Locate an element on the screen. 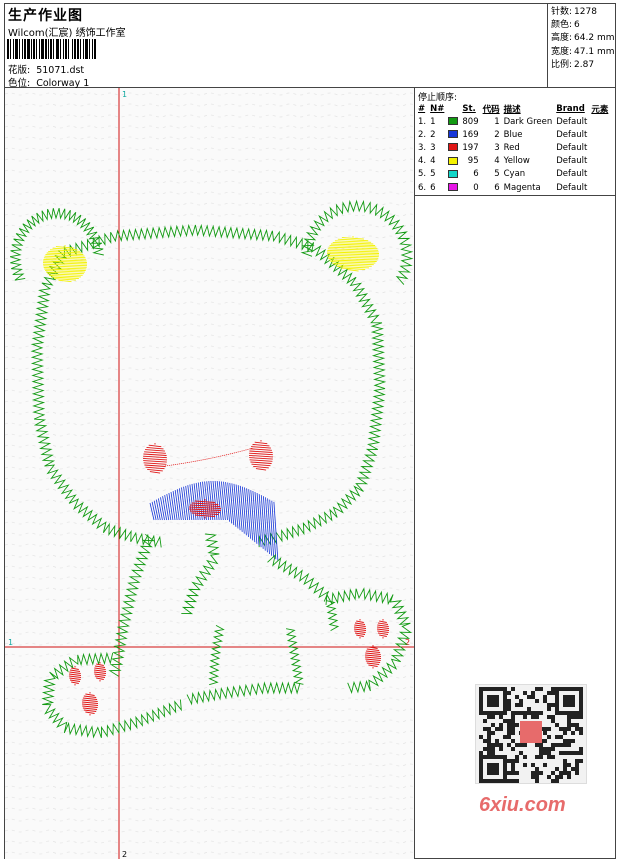 This screenshot has width=620, height=861. head-outline-left is located at coordinates (96, 399).